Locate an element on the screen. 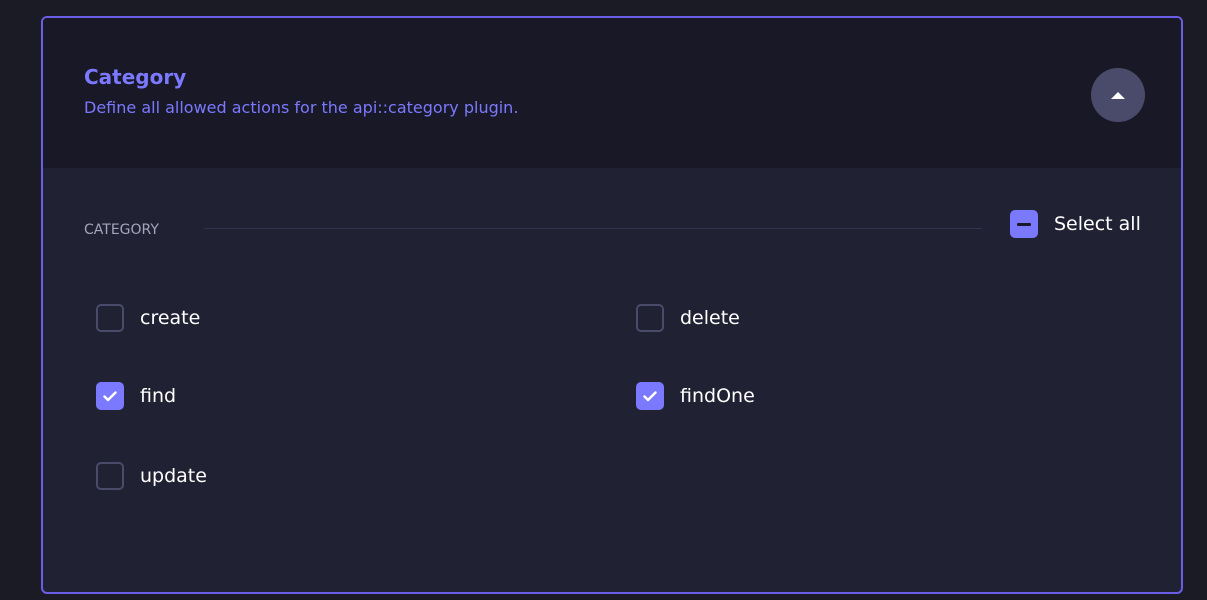 This screenshot has width=1207, height=600. select-all-label: Select all is located at coordinates (1097, 224).